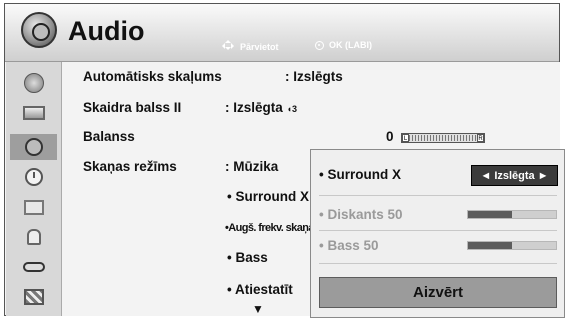  What do you see at coordinates (543, 176) in the screenshot?
I see `arrow-right-icon: ►` at bounding box center [543, 176].